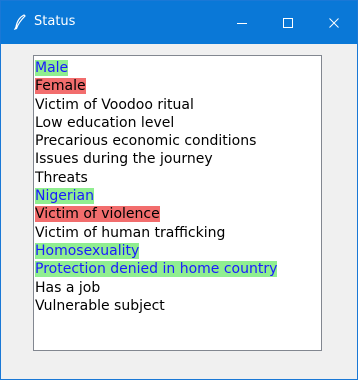 The width and height of the screenshot is (358, 380). What do you see at coordinates (55, 21) in the screenshot?
I see `window-title: Status` at bounding box center [55, 21].